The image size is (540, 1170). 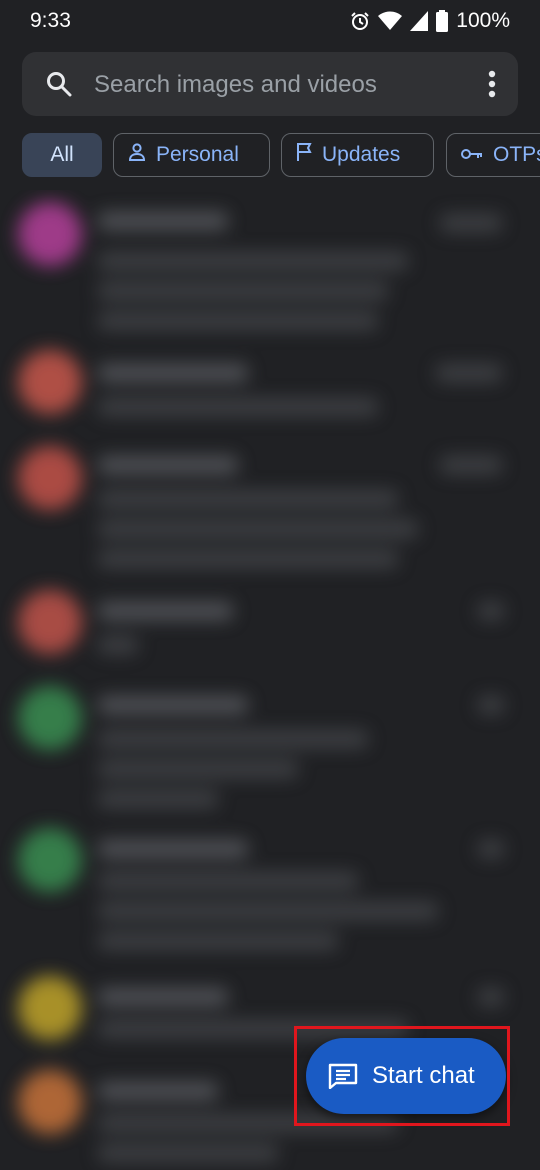 I want to click on chip-updates: Updates, so click(x=357, y=155).